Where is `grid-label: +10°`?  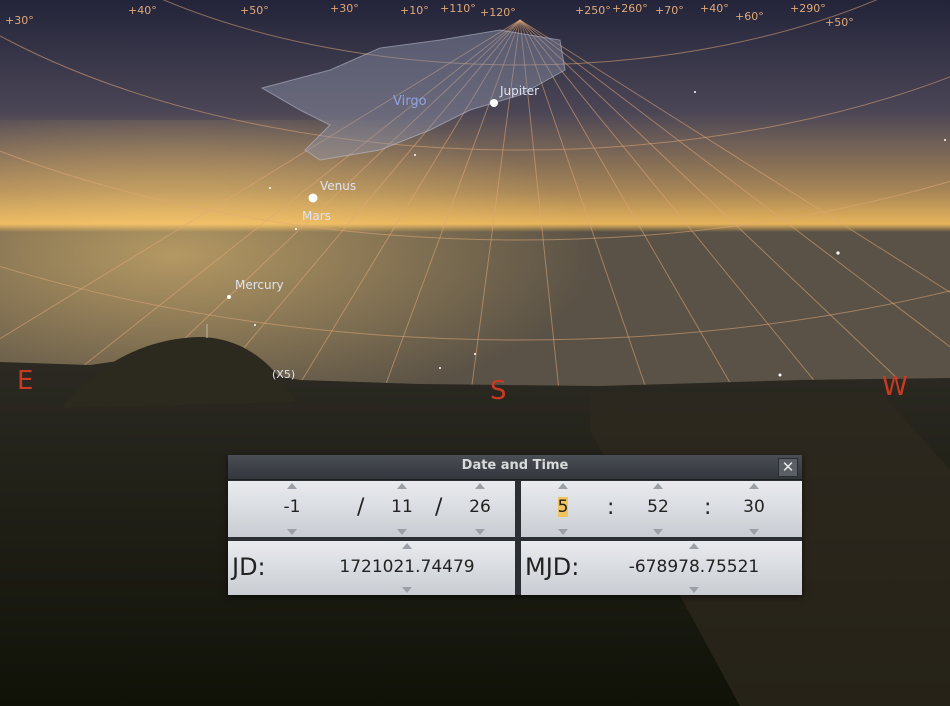
grid-label: +10° is located at coordinates (414, 10).